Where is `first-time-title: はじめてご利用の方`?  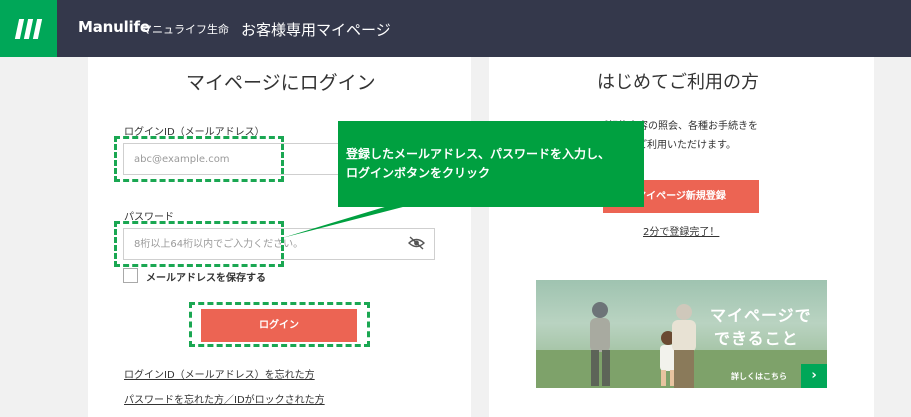 first-time-title: はじめてご利用の方 is located at coordinates (678, 82).